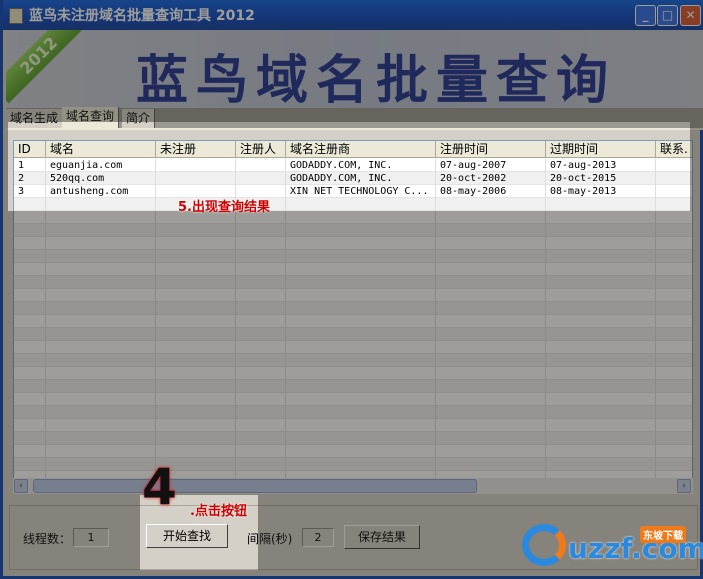 Image resolution: width=703 pixels, height=579 pixels. What do you see at coordinates (382, 537) in the screenshot?
I see `save-results-button: 保存结果` at bounding box center [382, 537].